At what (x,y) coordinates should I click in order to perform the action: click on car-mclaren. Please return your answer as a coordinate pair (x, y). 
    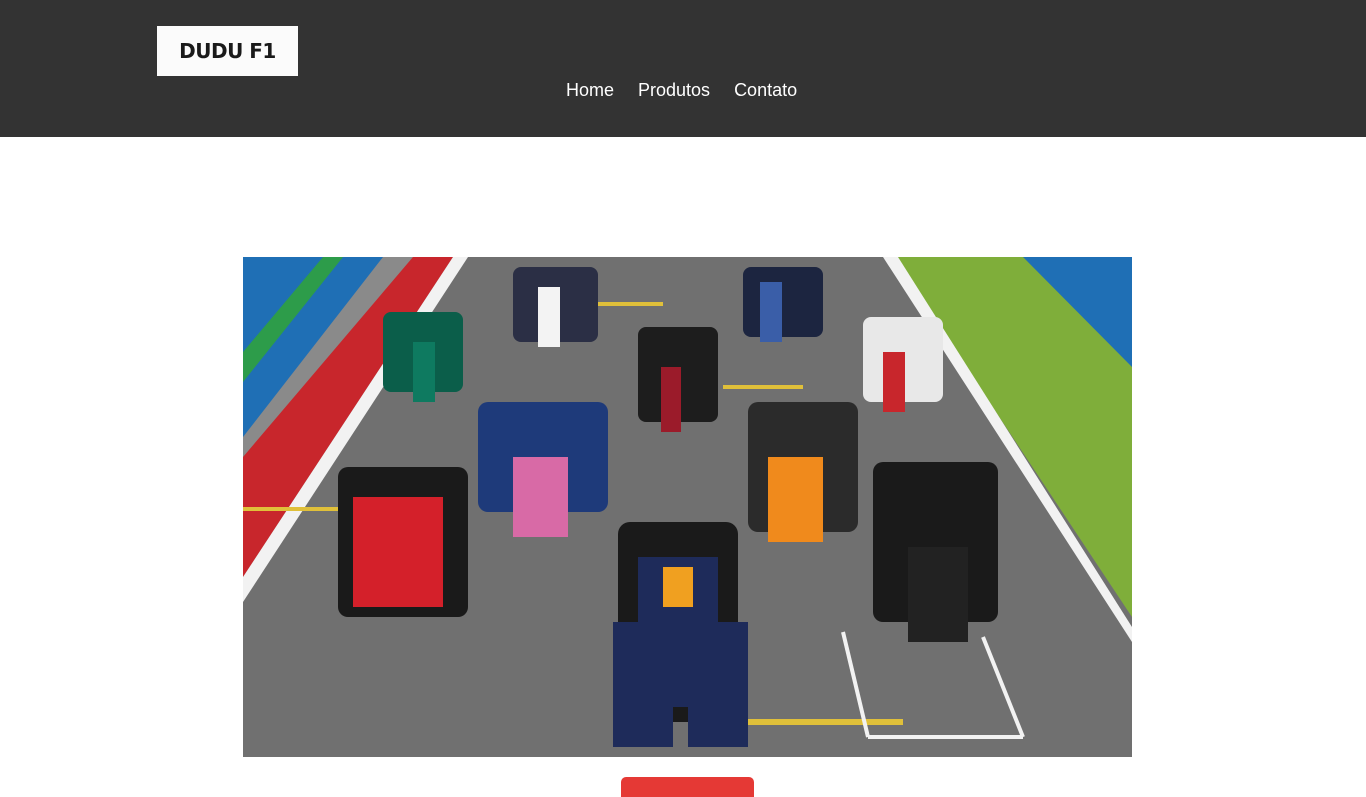
    Looking at the image, I should click on (803, 472).